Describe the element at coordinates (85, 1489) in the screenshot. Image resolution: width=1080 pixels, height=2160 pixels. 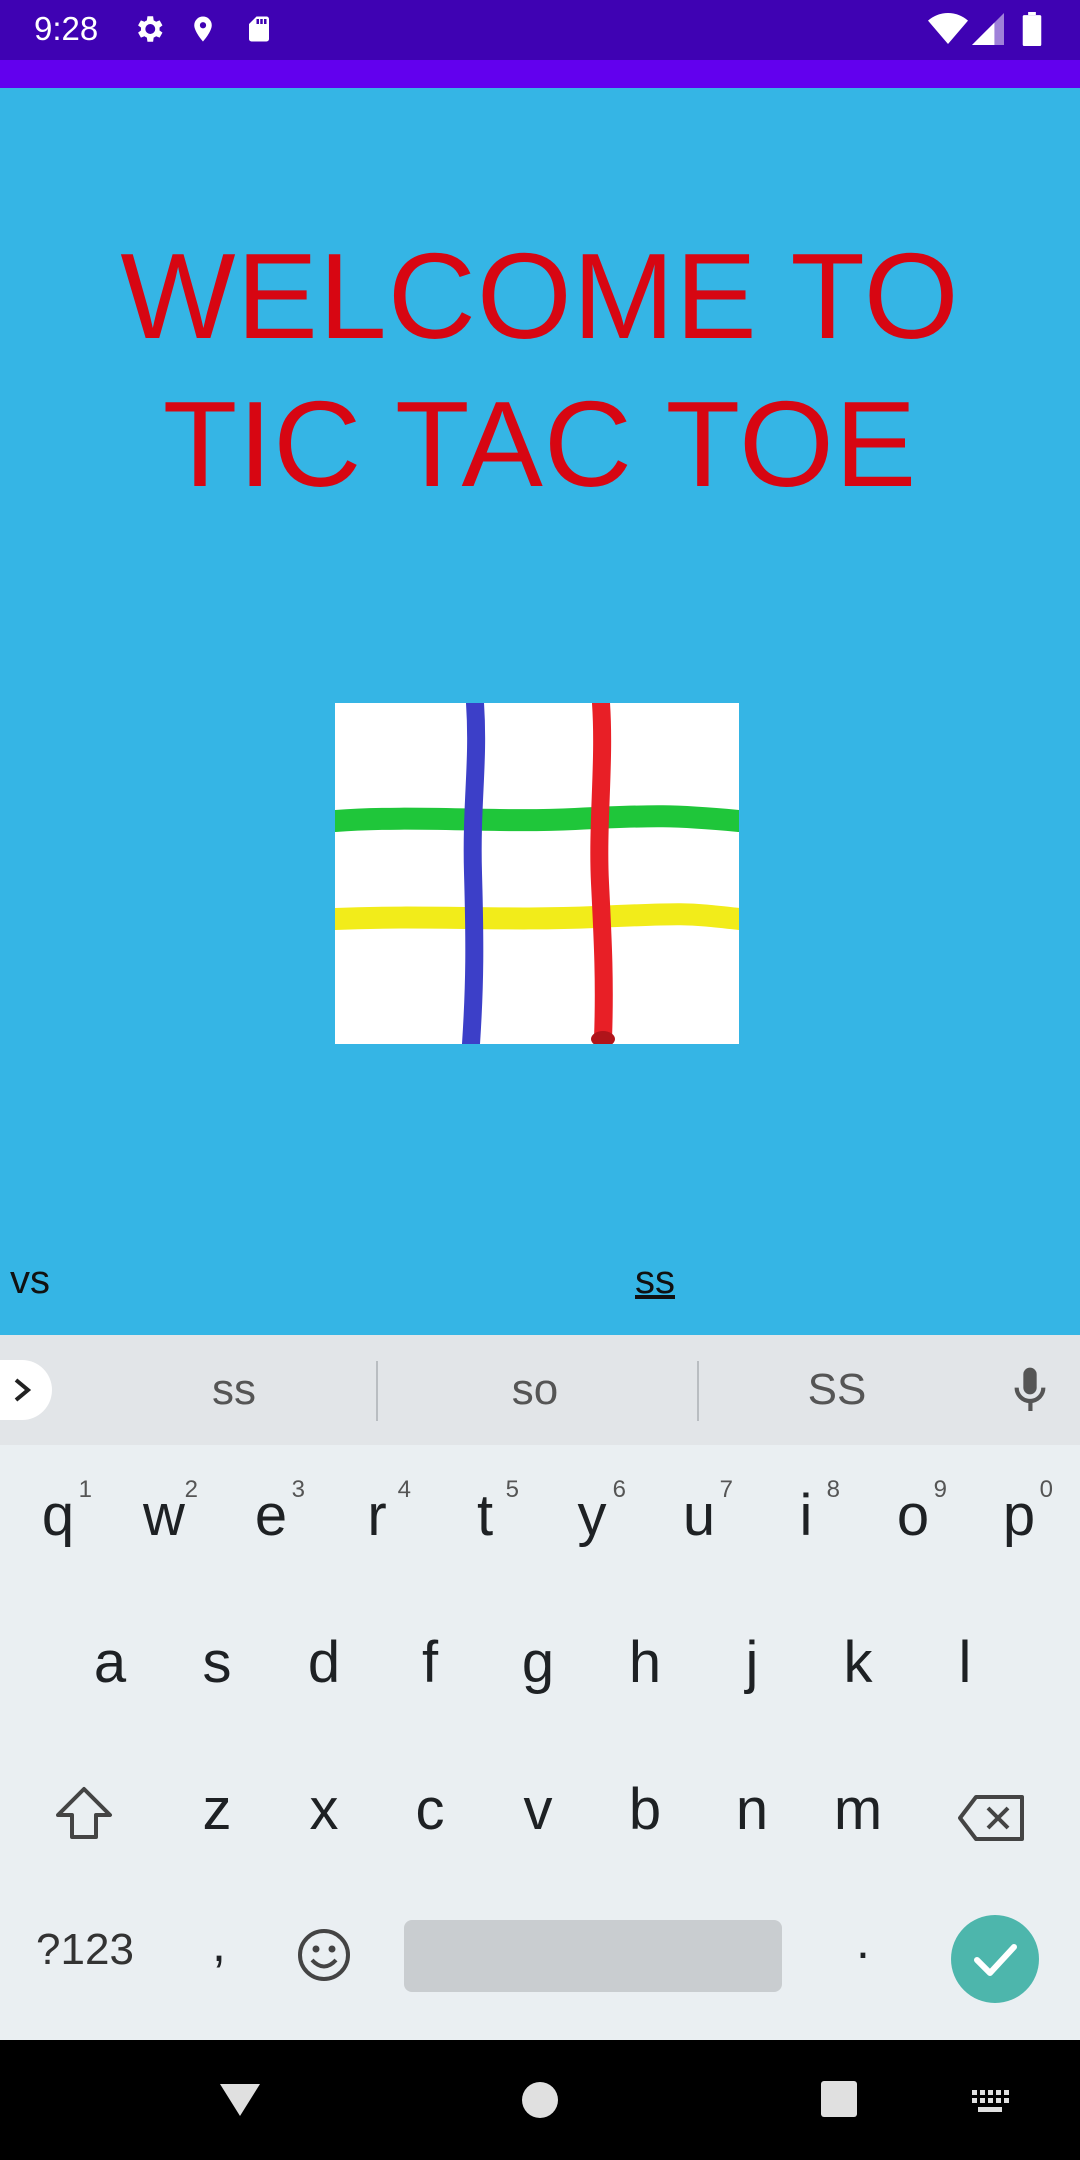
I see `key-hint: 1` at that location.